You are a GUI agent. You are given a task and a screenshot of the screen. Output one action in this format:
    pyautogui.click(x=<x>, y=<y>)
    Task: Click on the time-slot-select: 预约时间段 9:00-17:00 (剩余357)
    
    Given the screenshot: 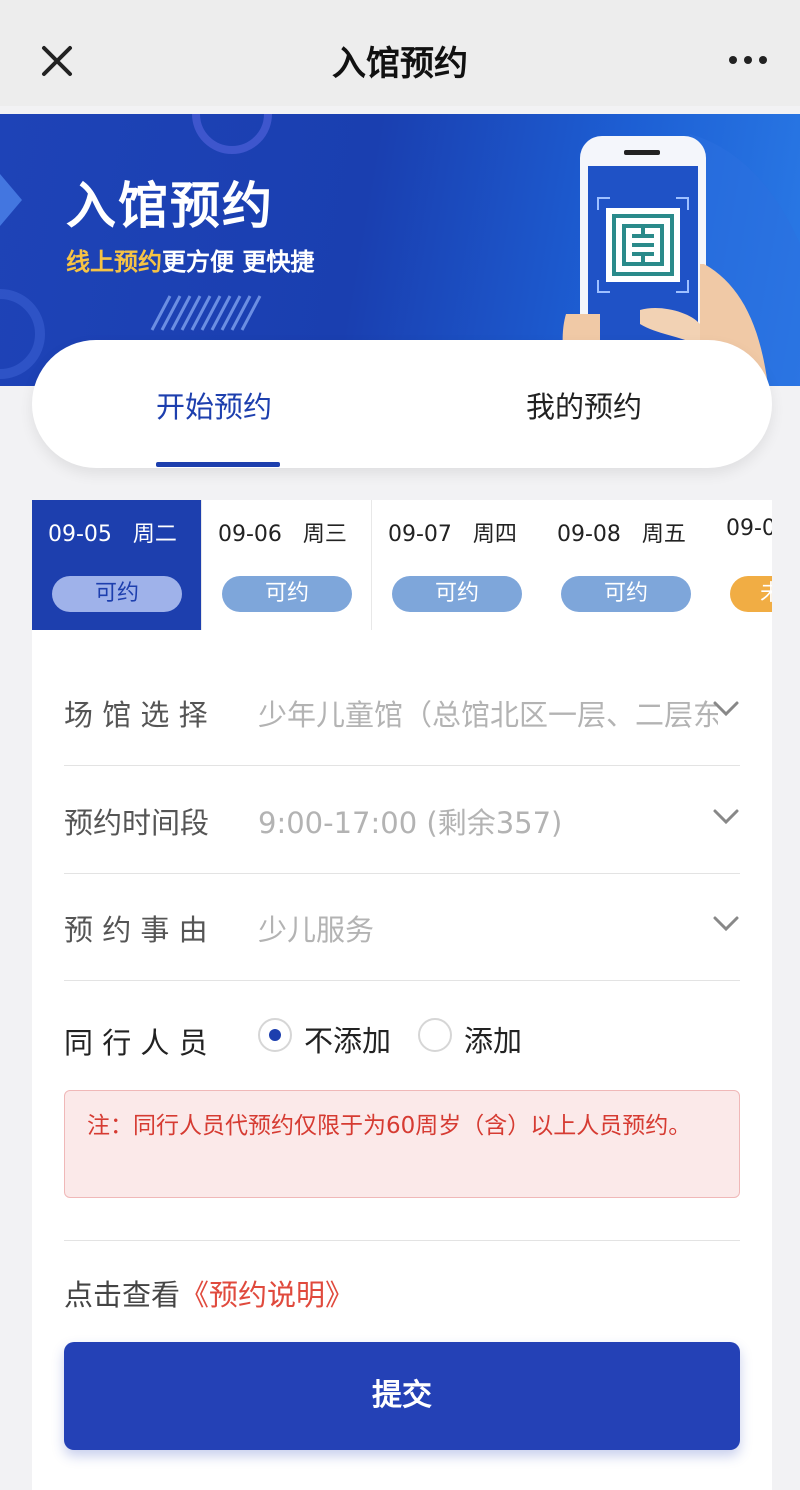 What is the action you would take?
    pyautogui.click(x=402, y=821)
    